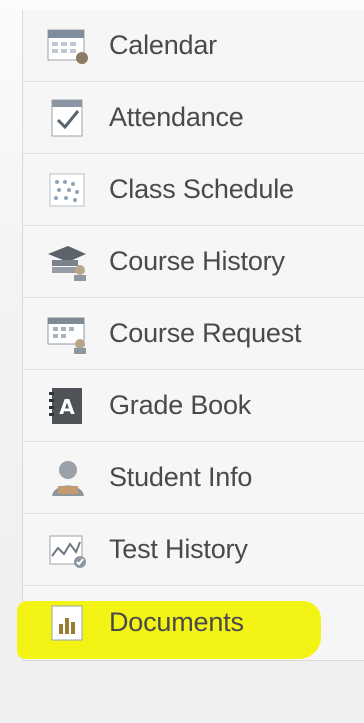  I want to click on test-history-icon, so click(68, 550).